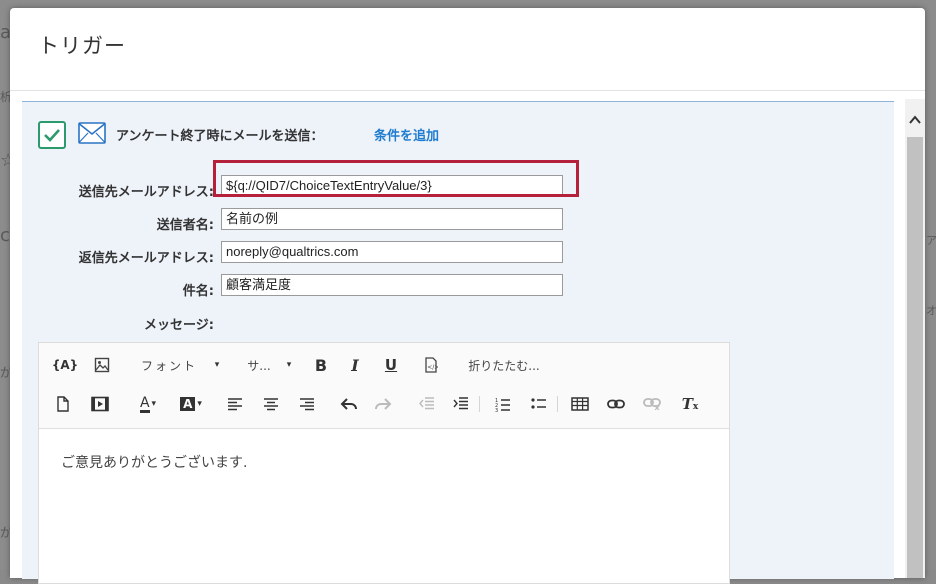  I want to click on italic-button: I, so click(355, 365).